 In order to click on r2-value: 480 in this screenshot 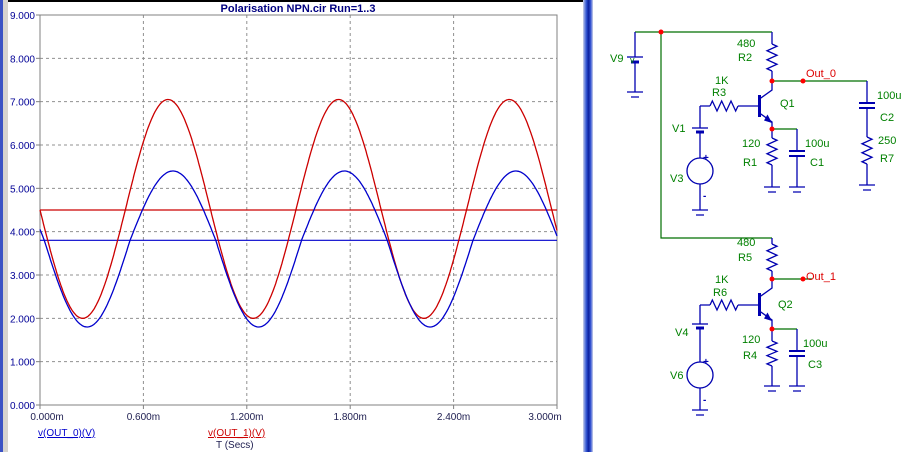, I will do `click(746, 44)`.